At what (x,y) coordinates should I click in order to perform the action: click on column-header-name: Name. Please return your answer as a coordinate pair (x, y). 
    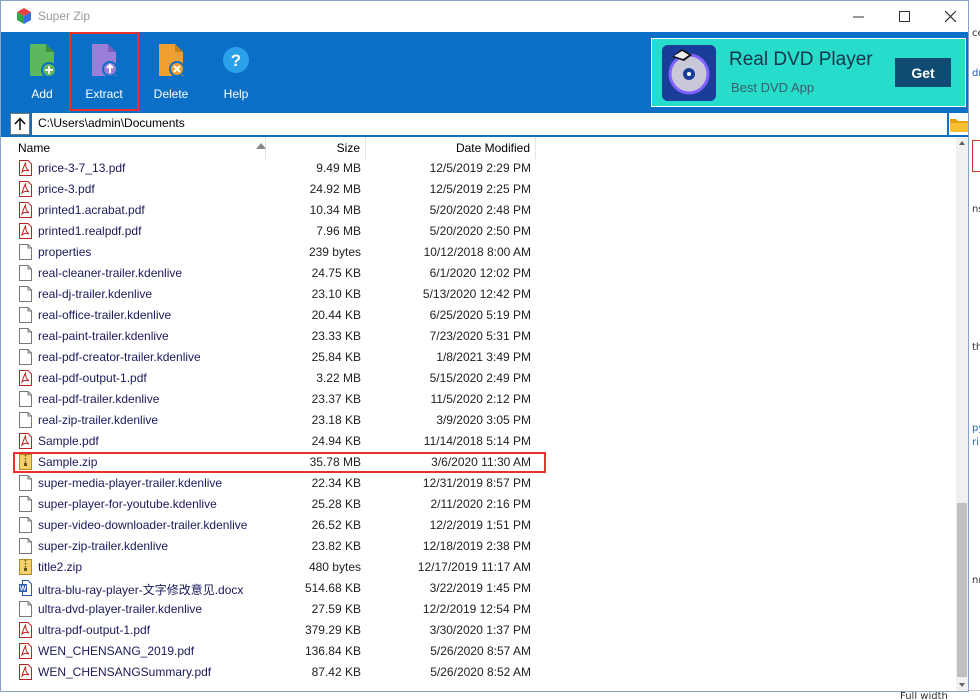
    Looking at the image, I should click on (142, 148).